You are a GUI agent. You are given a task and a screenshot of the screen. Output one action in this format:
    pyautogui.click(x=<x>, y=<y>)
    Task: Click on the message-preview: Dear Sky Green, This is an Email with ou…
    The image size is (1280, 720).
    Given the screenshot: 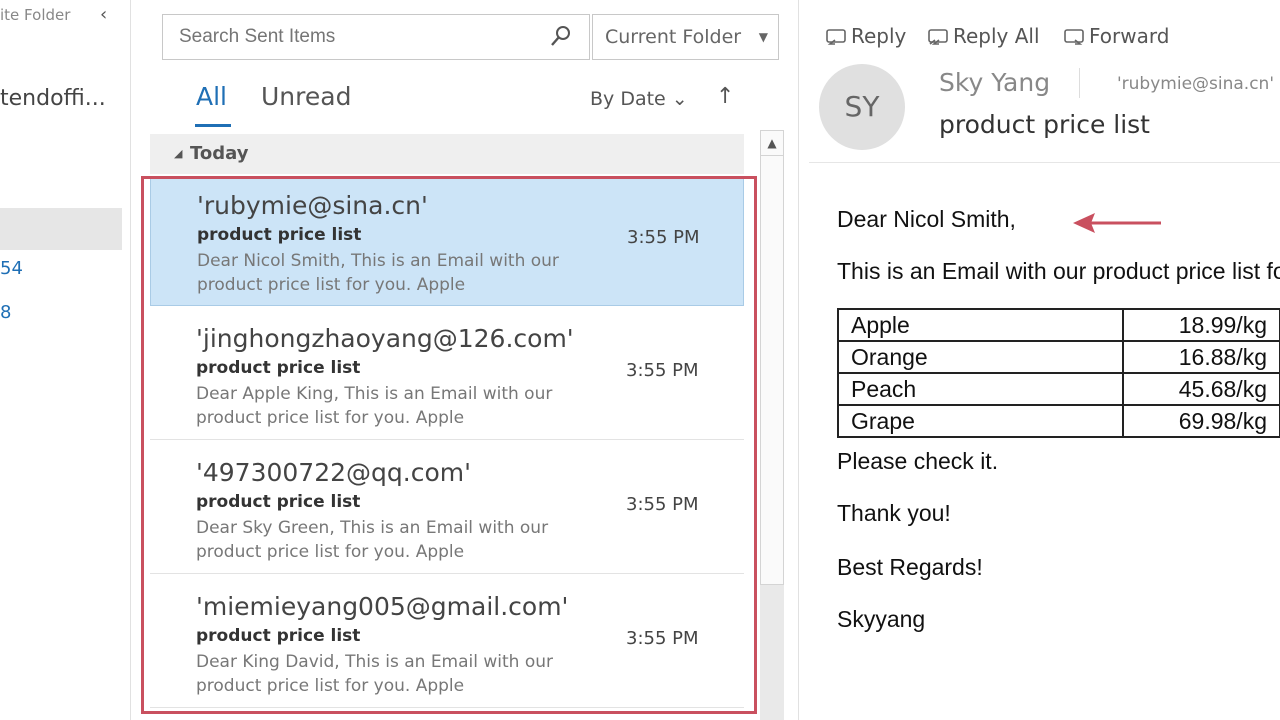 What is the action you would take?
    pyautogui.click(x=372, y=540)
    